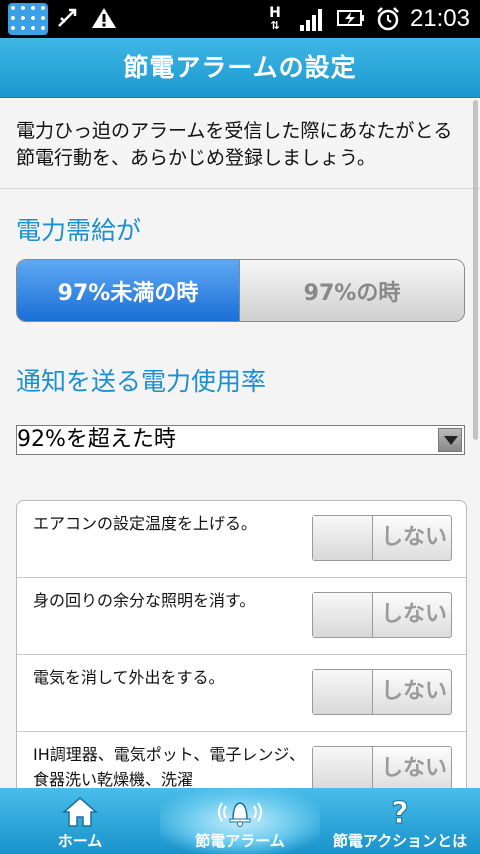 This screenshot has height=854, width=480. I want to click on nav-item-alarm: 節電アラーム, so click(240, 821).